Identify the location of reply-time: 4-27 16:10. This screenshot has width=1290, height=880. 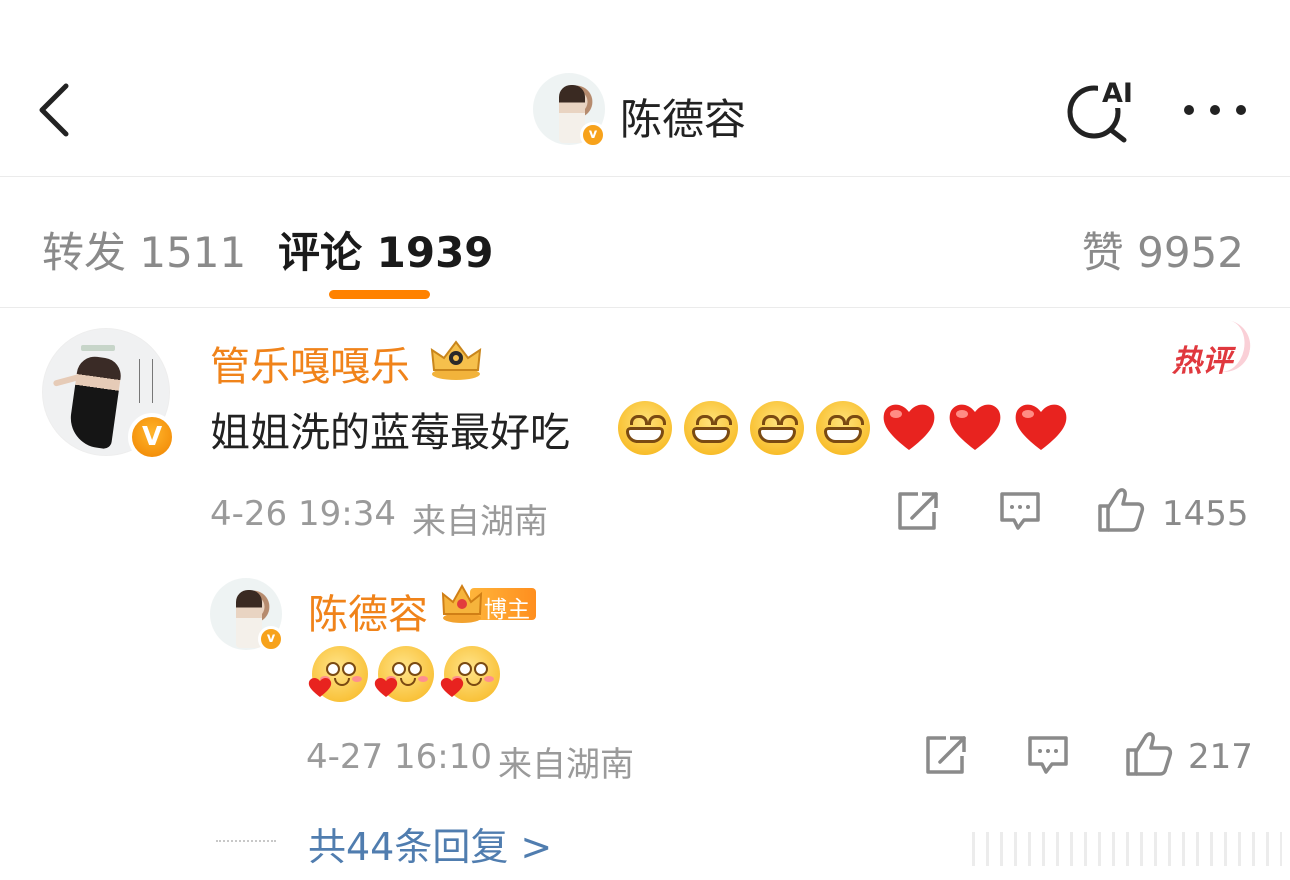
(399, 757).